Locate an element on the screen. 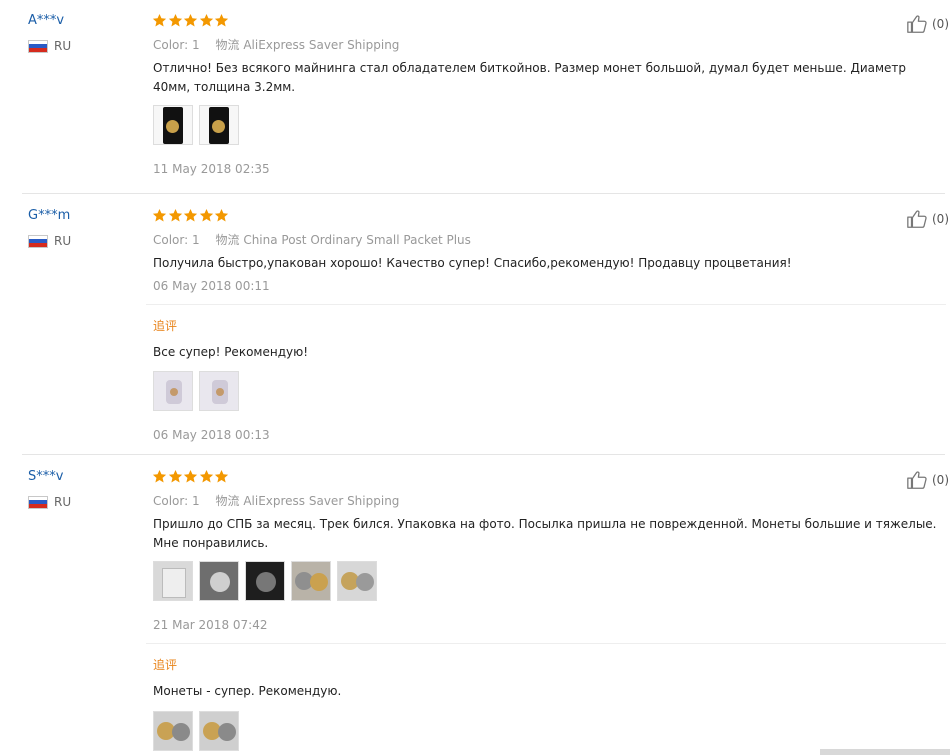 This screenshot has height=755, width=950. page-scroll-shadow is located at coordinates (885, 752).